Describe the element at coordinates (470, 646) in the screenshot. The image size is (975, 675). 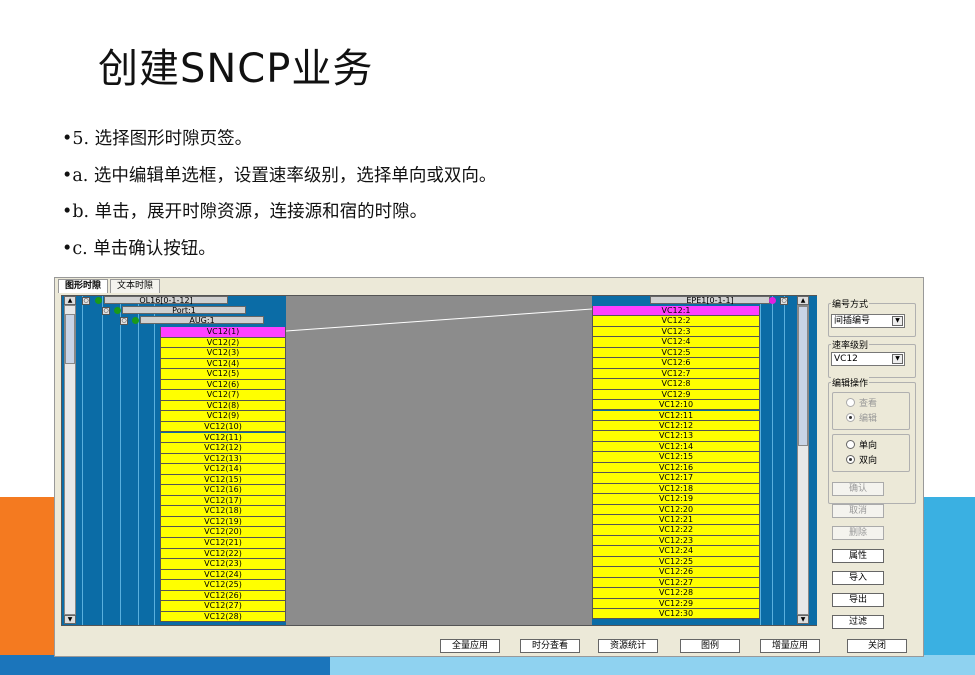
I see `full-apply-button: 全量应用` at that location.